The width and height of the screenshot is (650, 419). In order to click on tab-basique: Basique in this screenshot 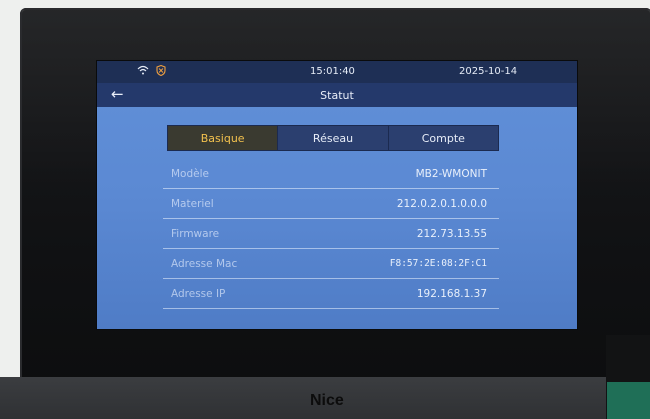, I will do `click(223, 138)`.